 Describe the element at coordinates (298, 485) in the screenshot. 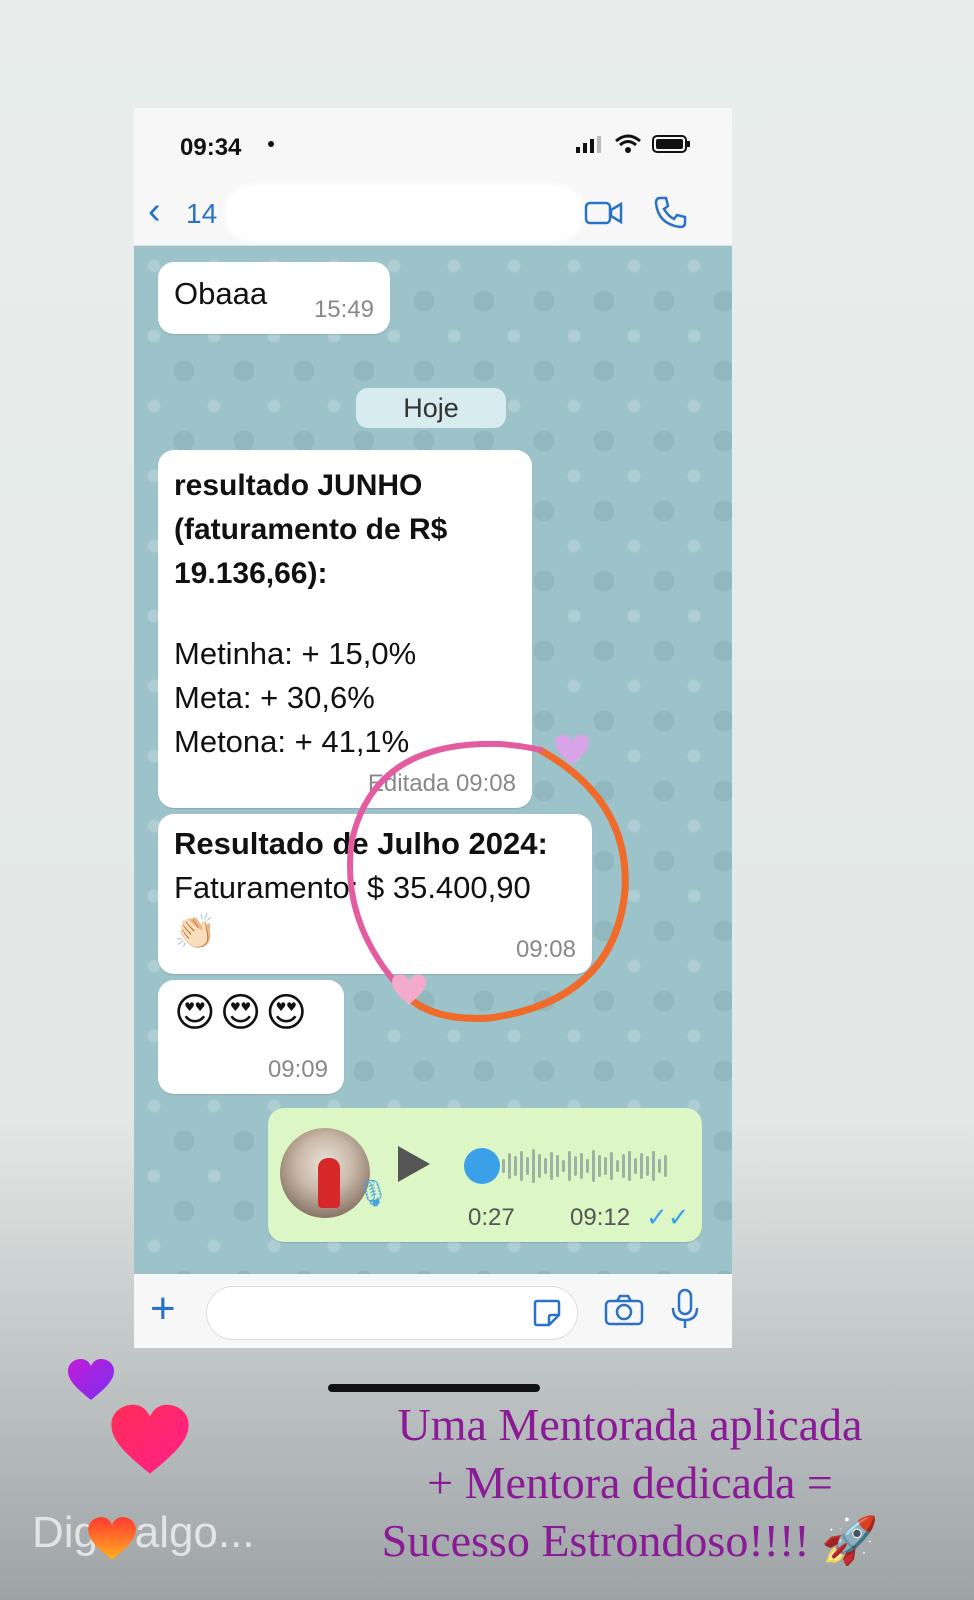

I see `heading-line: resultado JUNHO` at that location.